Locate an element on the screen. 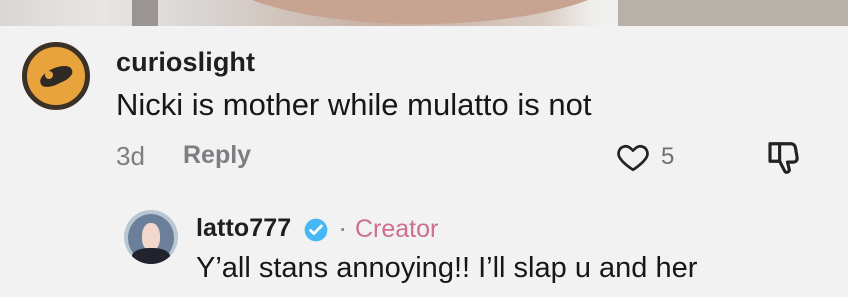 This screenshot has height=297, width=848. video-face is located at coordinates (420, 12).